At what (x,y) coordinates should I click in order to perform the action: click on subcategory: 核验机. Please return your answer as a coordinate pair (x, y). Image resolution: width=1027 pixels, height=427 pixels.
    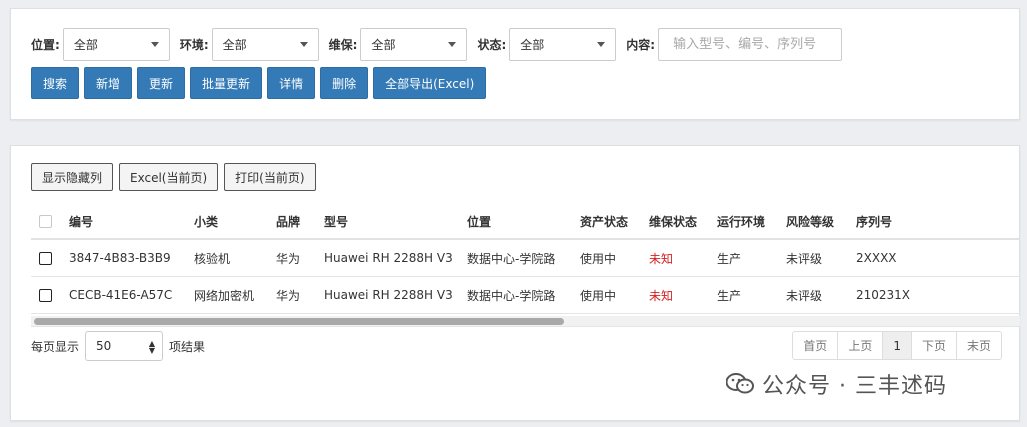
    Looking at the image, I should click on (212, 258).